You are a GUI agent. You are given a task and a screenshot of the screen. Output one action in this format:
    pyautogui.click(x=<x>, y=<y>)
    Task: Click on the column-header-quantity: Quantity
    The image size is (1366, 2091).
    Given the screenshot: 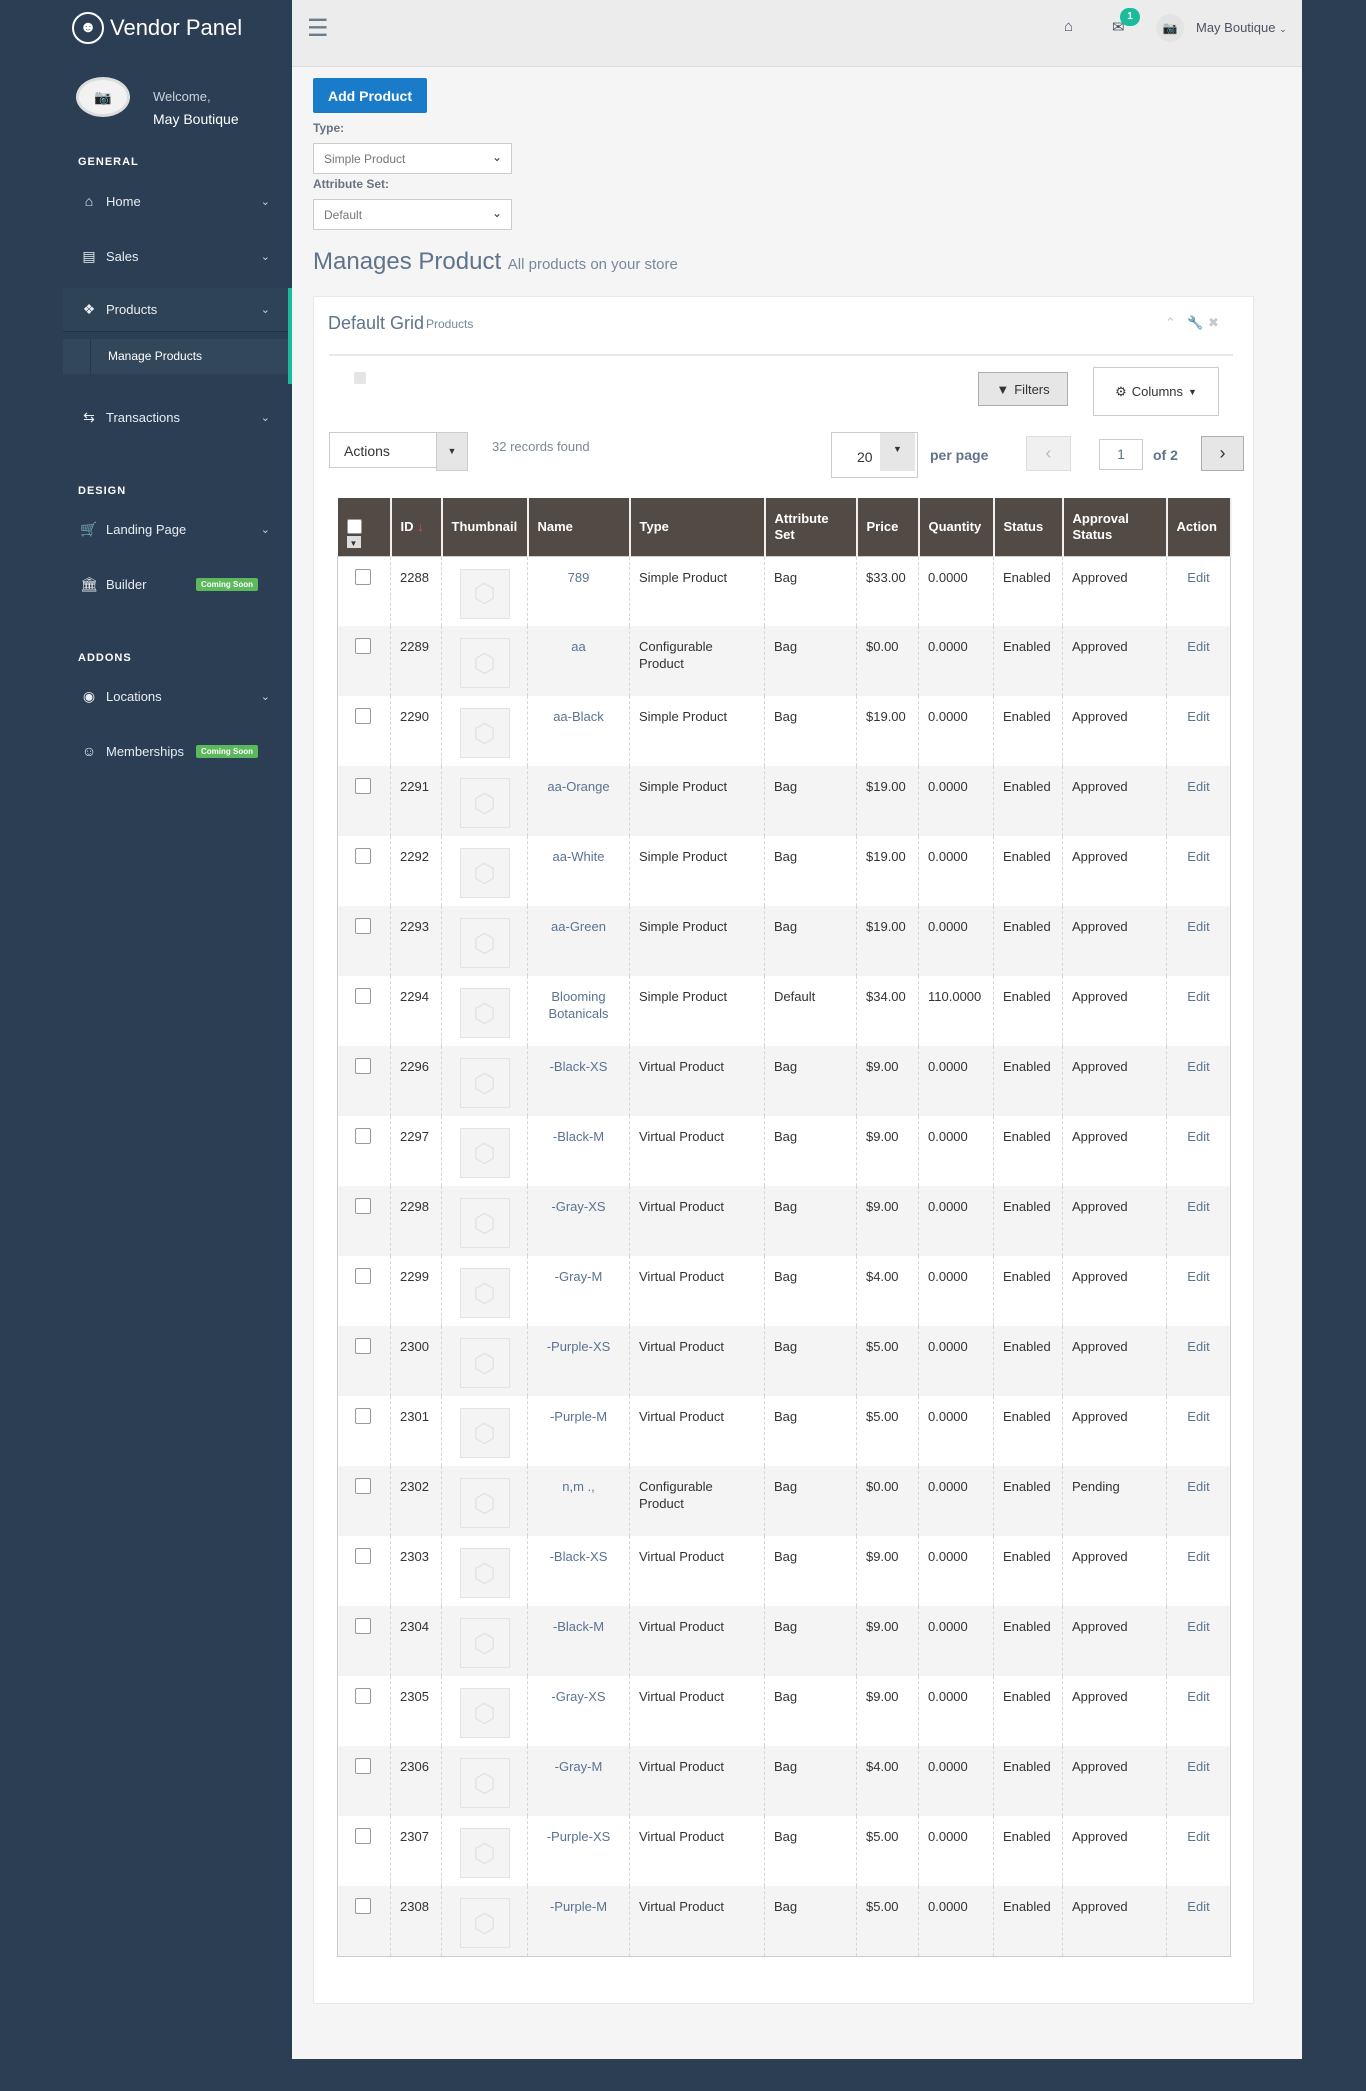 What is the action you would take?
    pyautogui.click(x=956, y=527)
    